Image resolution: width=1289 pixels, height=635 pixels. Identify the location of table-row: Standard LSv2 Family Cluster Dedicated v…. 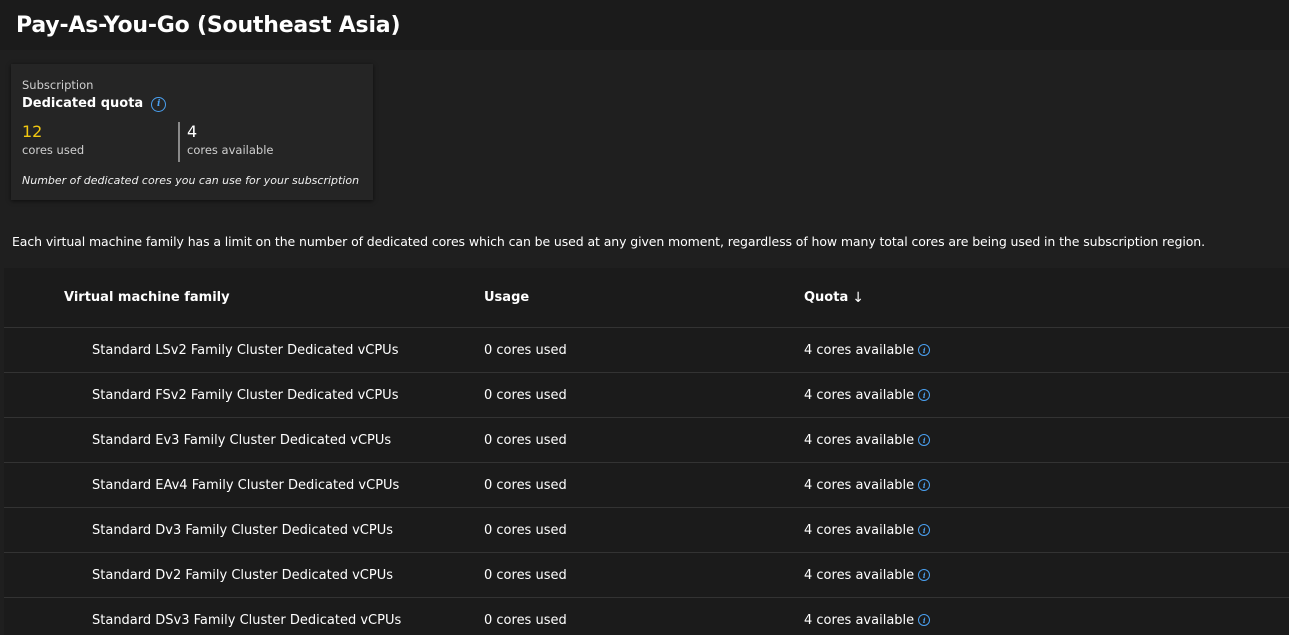
(646, 350).